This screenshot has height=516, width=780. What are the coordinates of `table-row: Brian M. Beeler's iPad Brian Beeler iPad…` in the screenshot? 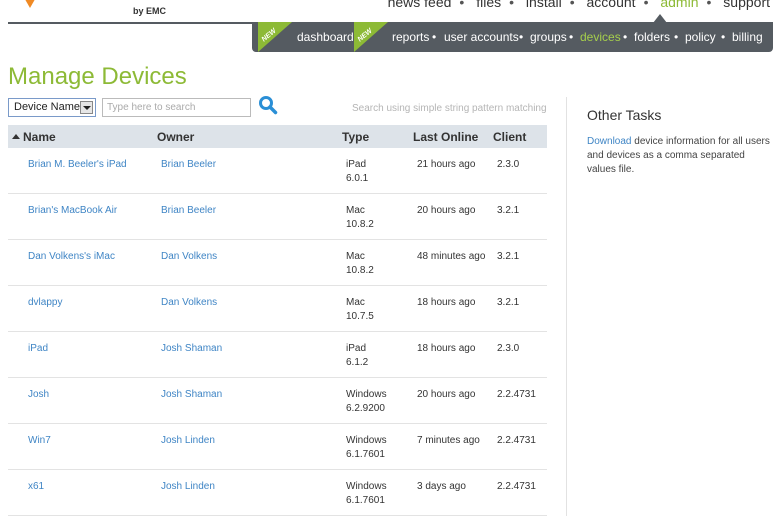 It's located at (277, 171).